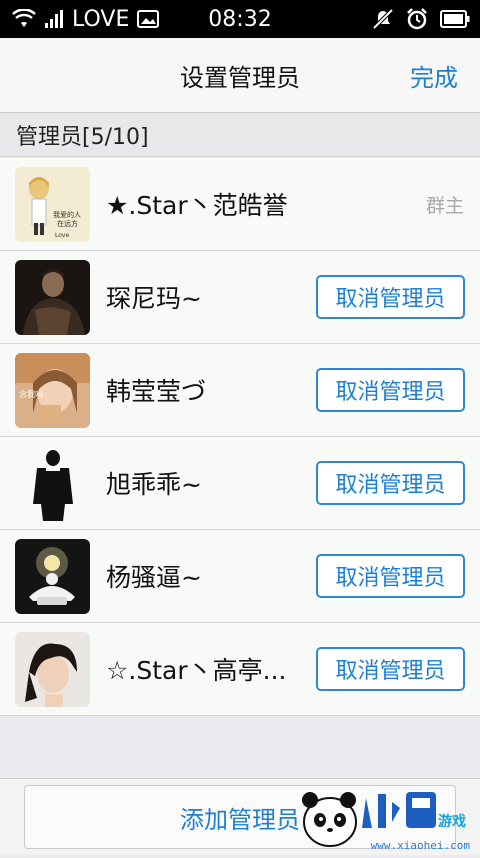 The image size is (480, 858). What do you see at coordinates (31, 394) in the screenshot?
I see `svg-text: 念我吗` at bounding box center [31, 394].